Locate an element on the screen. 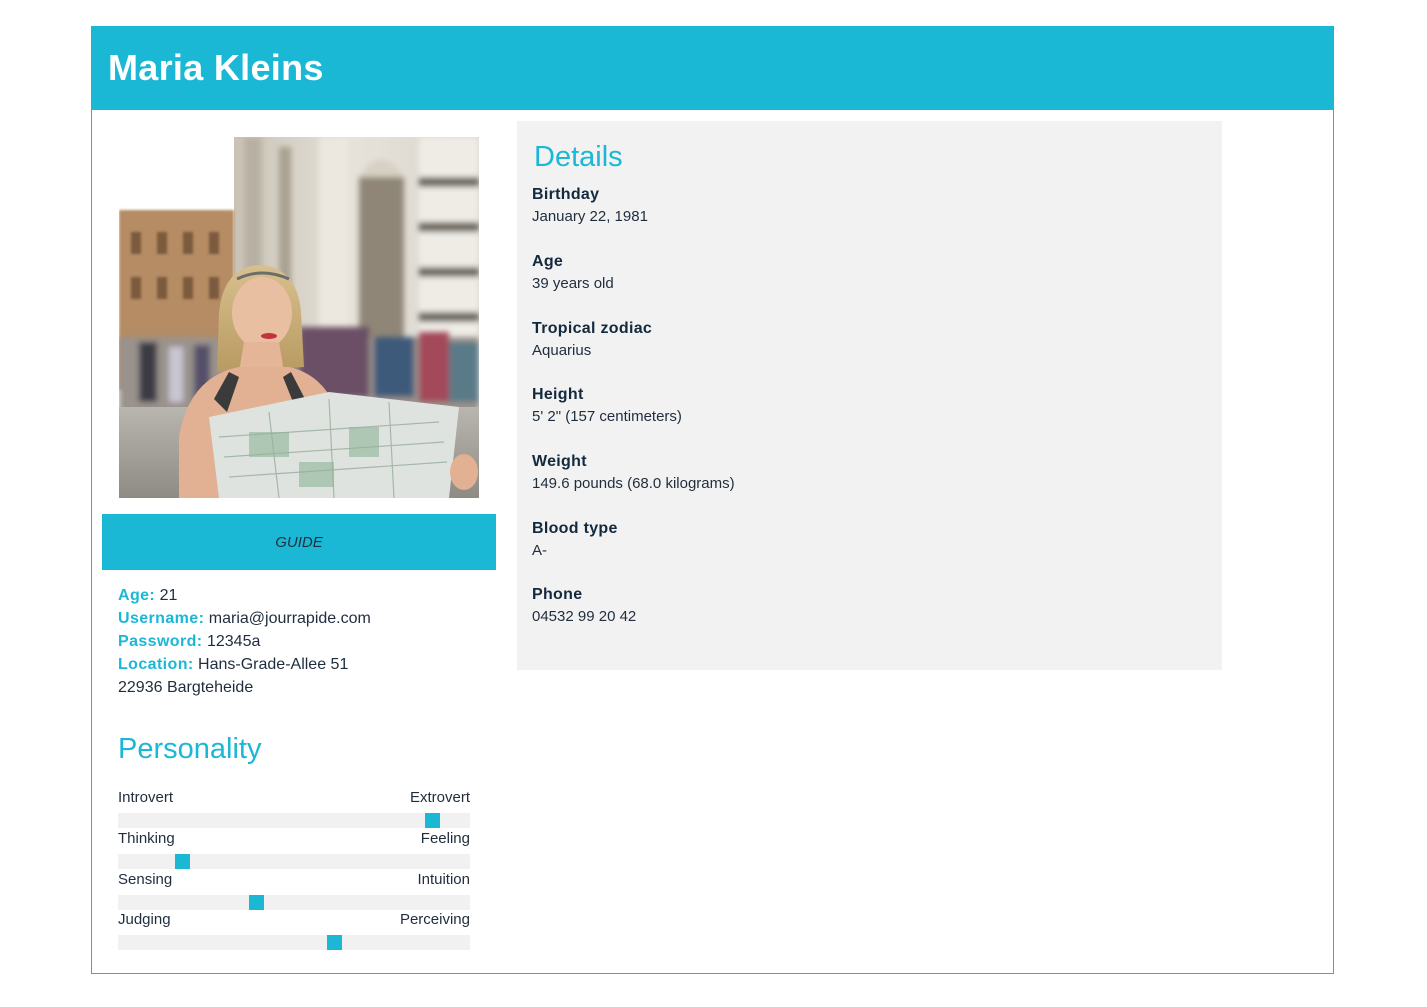  detail-label: Birthday is located at coordinates (566, 194).